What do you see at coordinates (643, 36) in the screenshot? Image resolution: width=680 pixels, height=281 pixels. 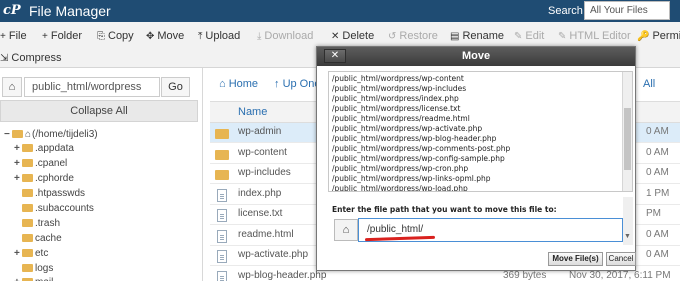 I see `key-icon: 🔑` at bounding box center [643, 36].